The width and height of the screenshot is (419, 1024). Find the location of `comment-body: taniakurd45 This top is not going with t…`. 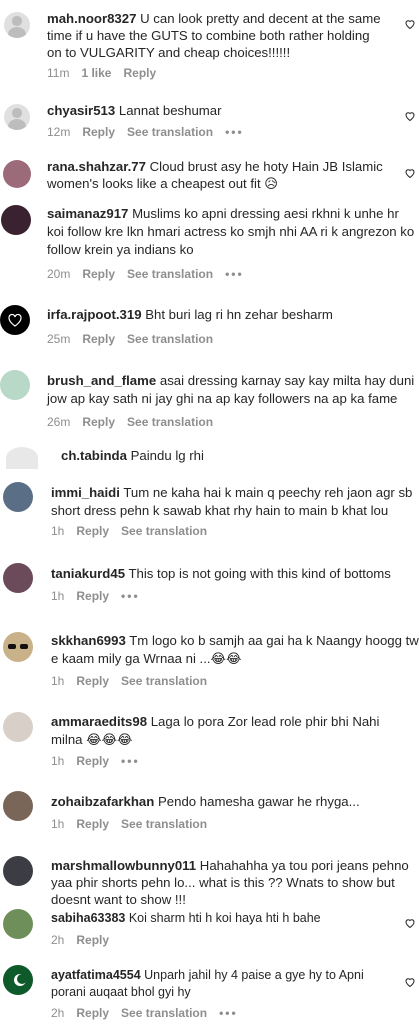

comment-body: taniakurd45 This top is not going with t… is located at coordinates (231, 573).